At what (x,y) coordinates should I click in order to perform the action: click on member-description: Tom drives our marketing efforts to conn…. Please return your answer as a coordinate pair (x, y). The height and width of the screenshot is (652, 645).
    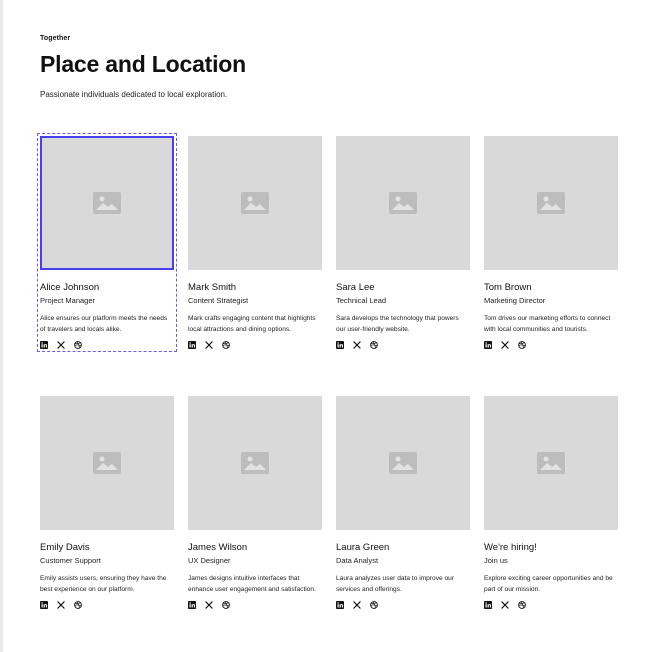
    Looking at the image, I should click on (547, 324).